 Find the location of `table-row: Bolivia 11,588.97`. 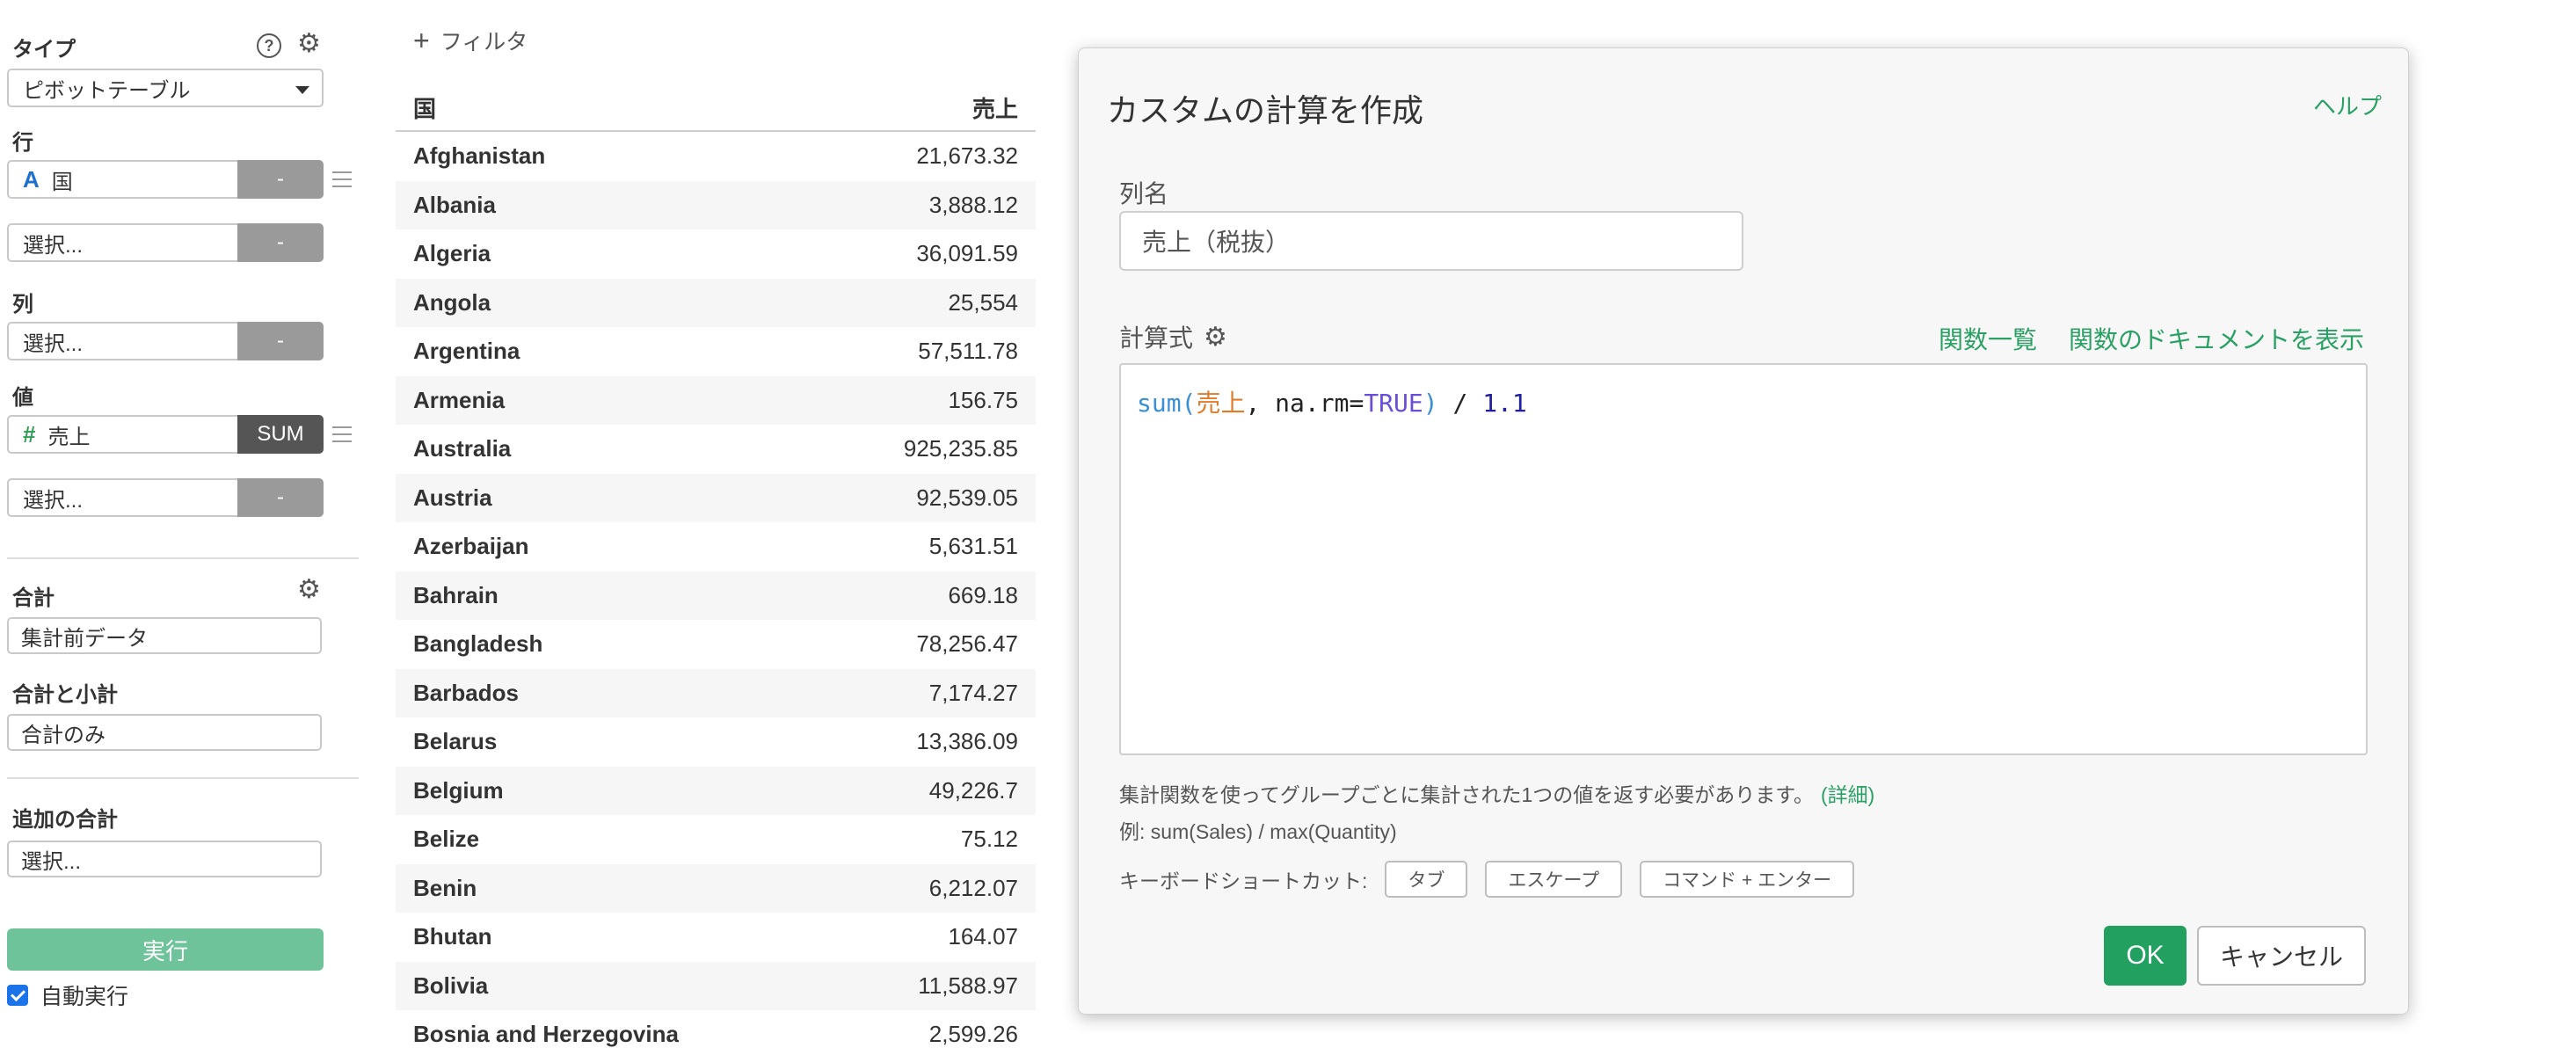

table-row: Bolivia 11,588.97 is located at coordinates (716, 985).